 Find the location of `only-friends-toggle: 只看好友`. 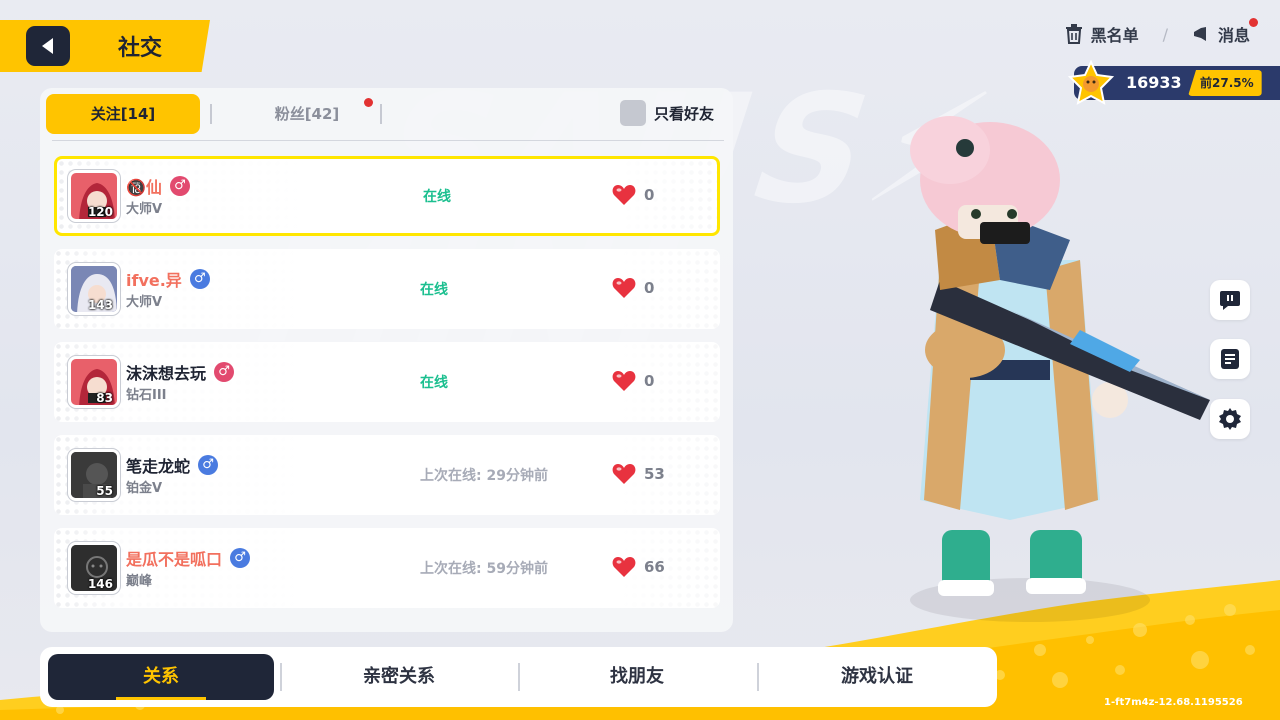

only-friends-toggle: 只看好友 is located at coordinates (666, 113).